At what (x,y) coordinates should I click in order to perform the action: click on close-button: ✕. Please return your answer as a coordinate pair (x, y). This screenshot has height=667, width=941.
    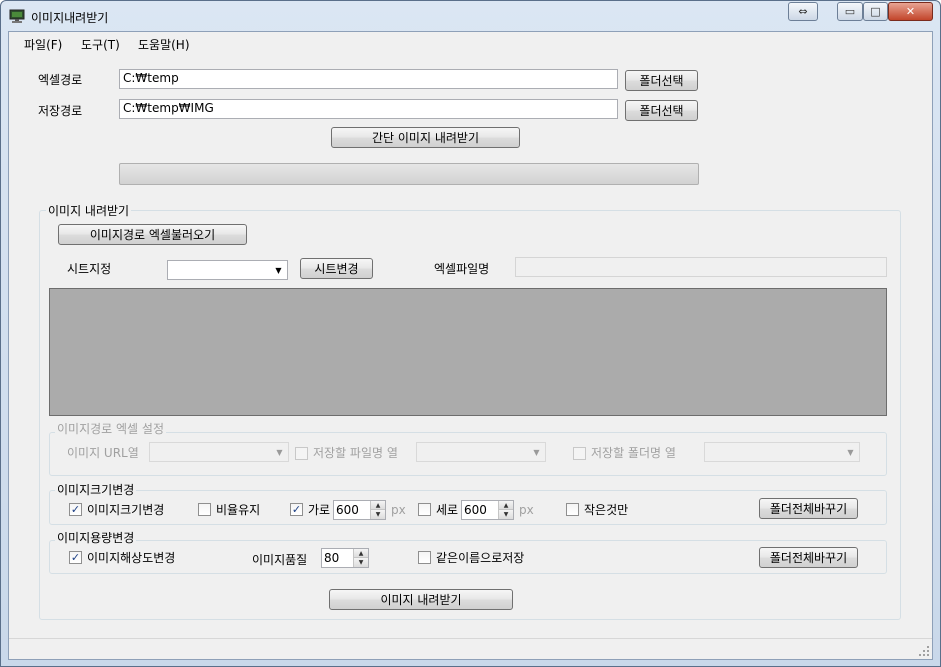
    Looking at the image, I should click on (910, 11).